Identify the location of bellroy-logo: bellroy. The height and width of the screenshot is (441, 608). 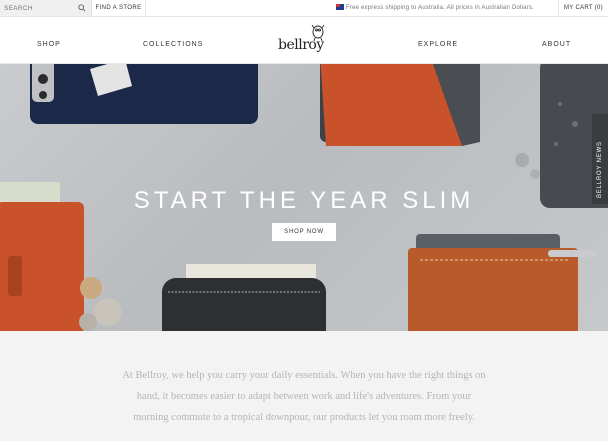
(304, 41).